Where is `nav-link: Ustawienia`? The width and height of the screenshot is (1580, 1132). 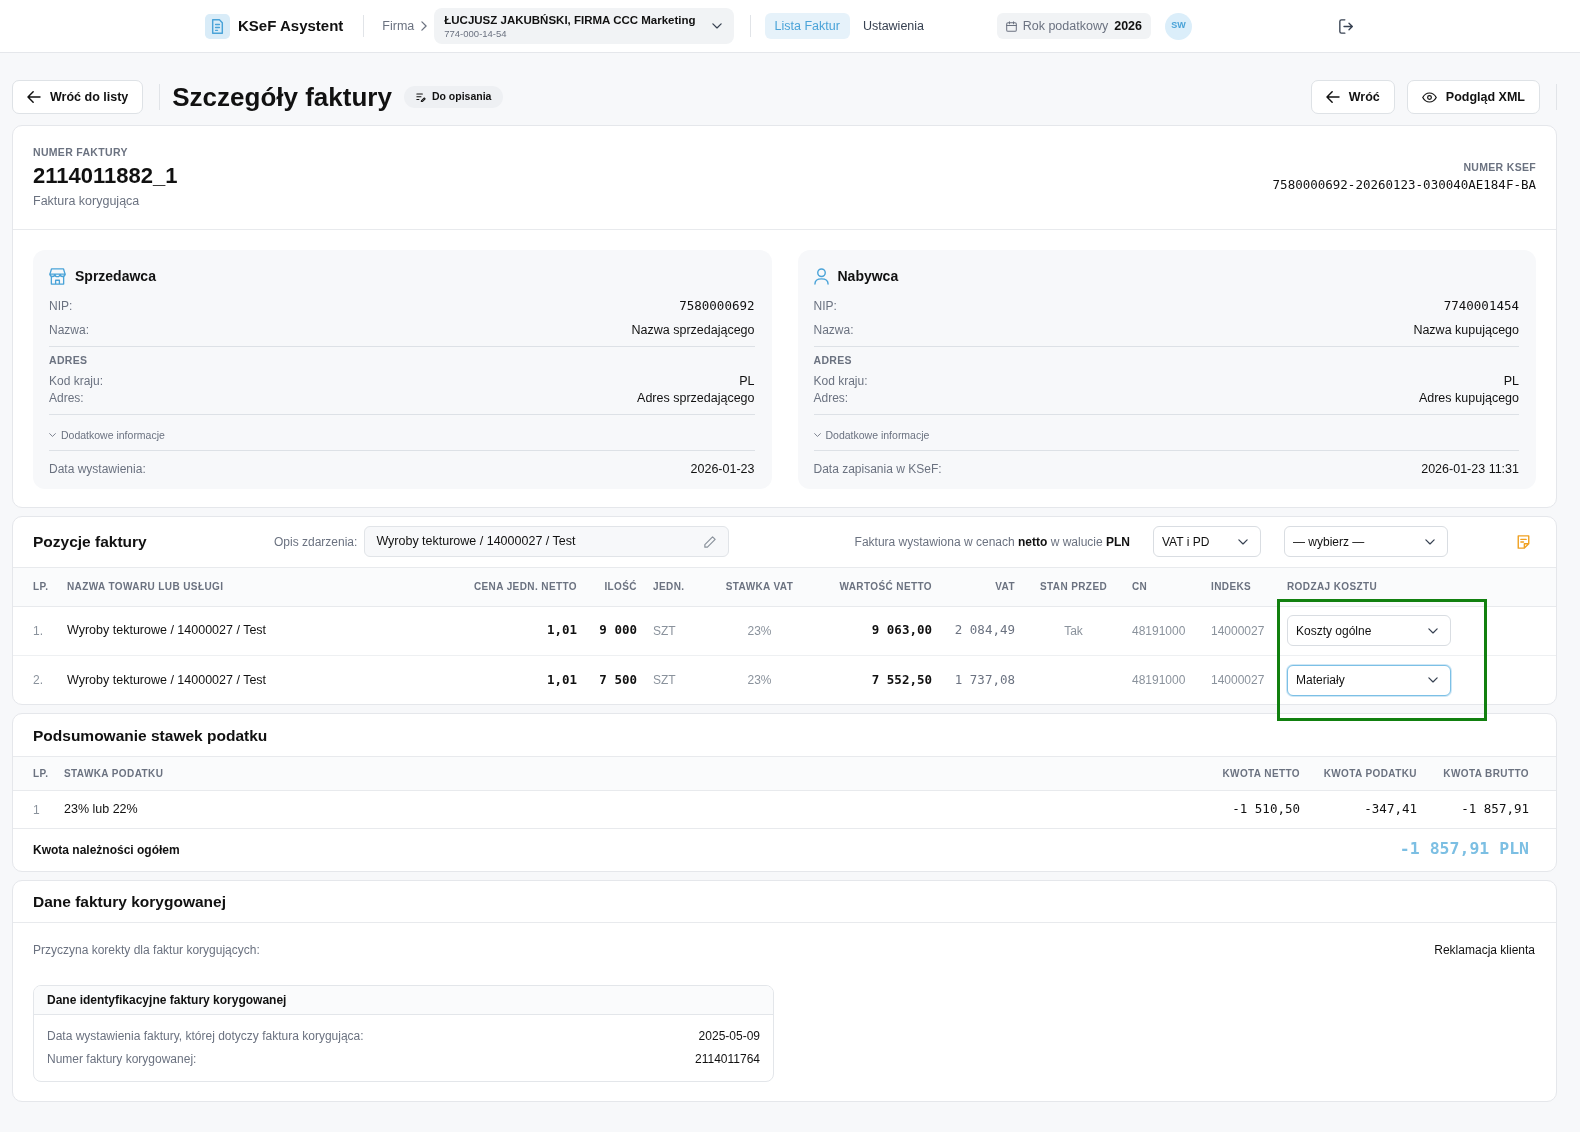
nav-link: Ustawienia is located at coordinates (893, 26).